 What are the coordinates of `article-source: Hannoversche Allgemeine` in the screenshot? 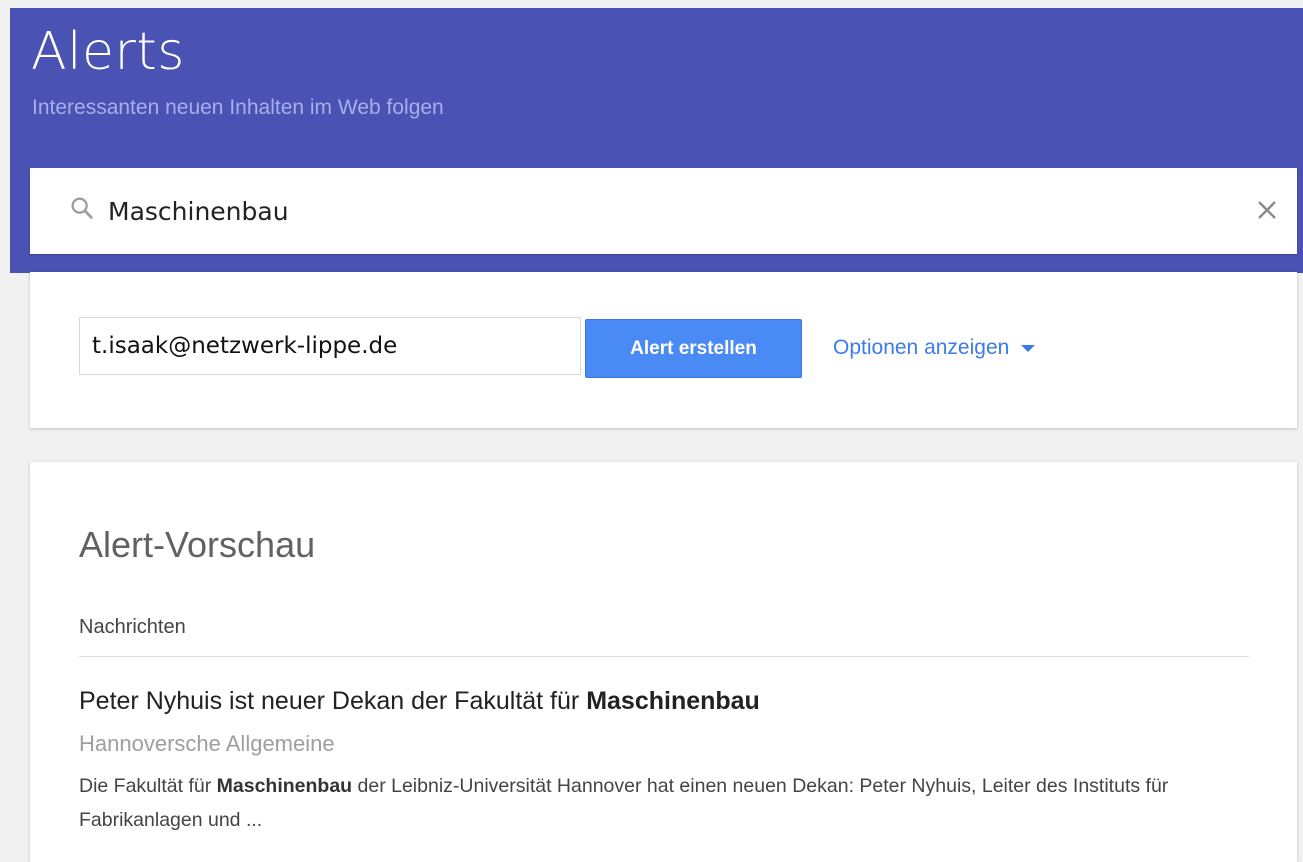 It's located at (207, 743).